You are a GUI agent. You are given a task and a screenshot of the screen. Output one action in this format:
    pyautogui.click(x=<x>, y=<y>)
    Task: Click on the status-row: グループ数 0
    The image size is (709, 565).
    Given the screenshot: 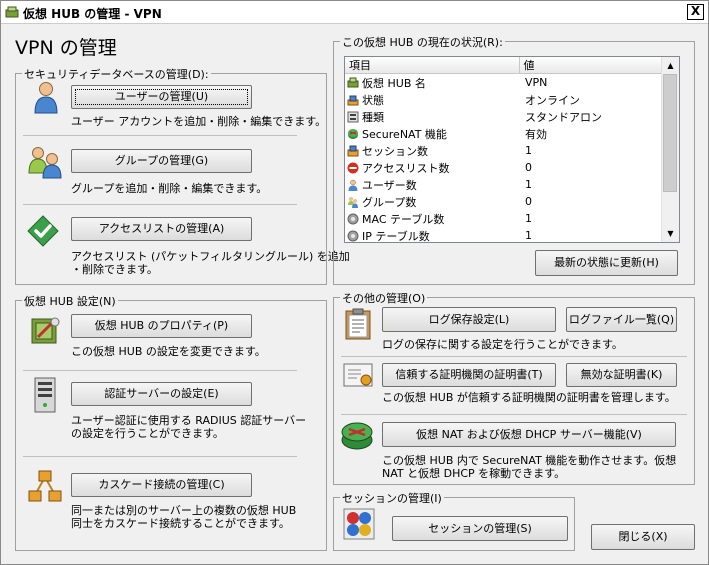 What is the action you would take?
    pyautogui.click(x=503, y=201)
    